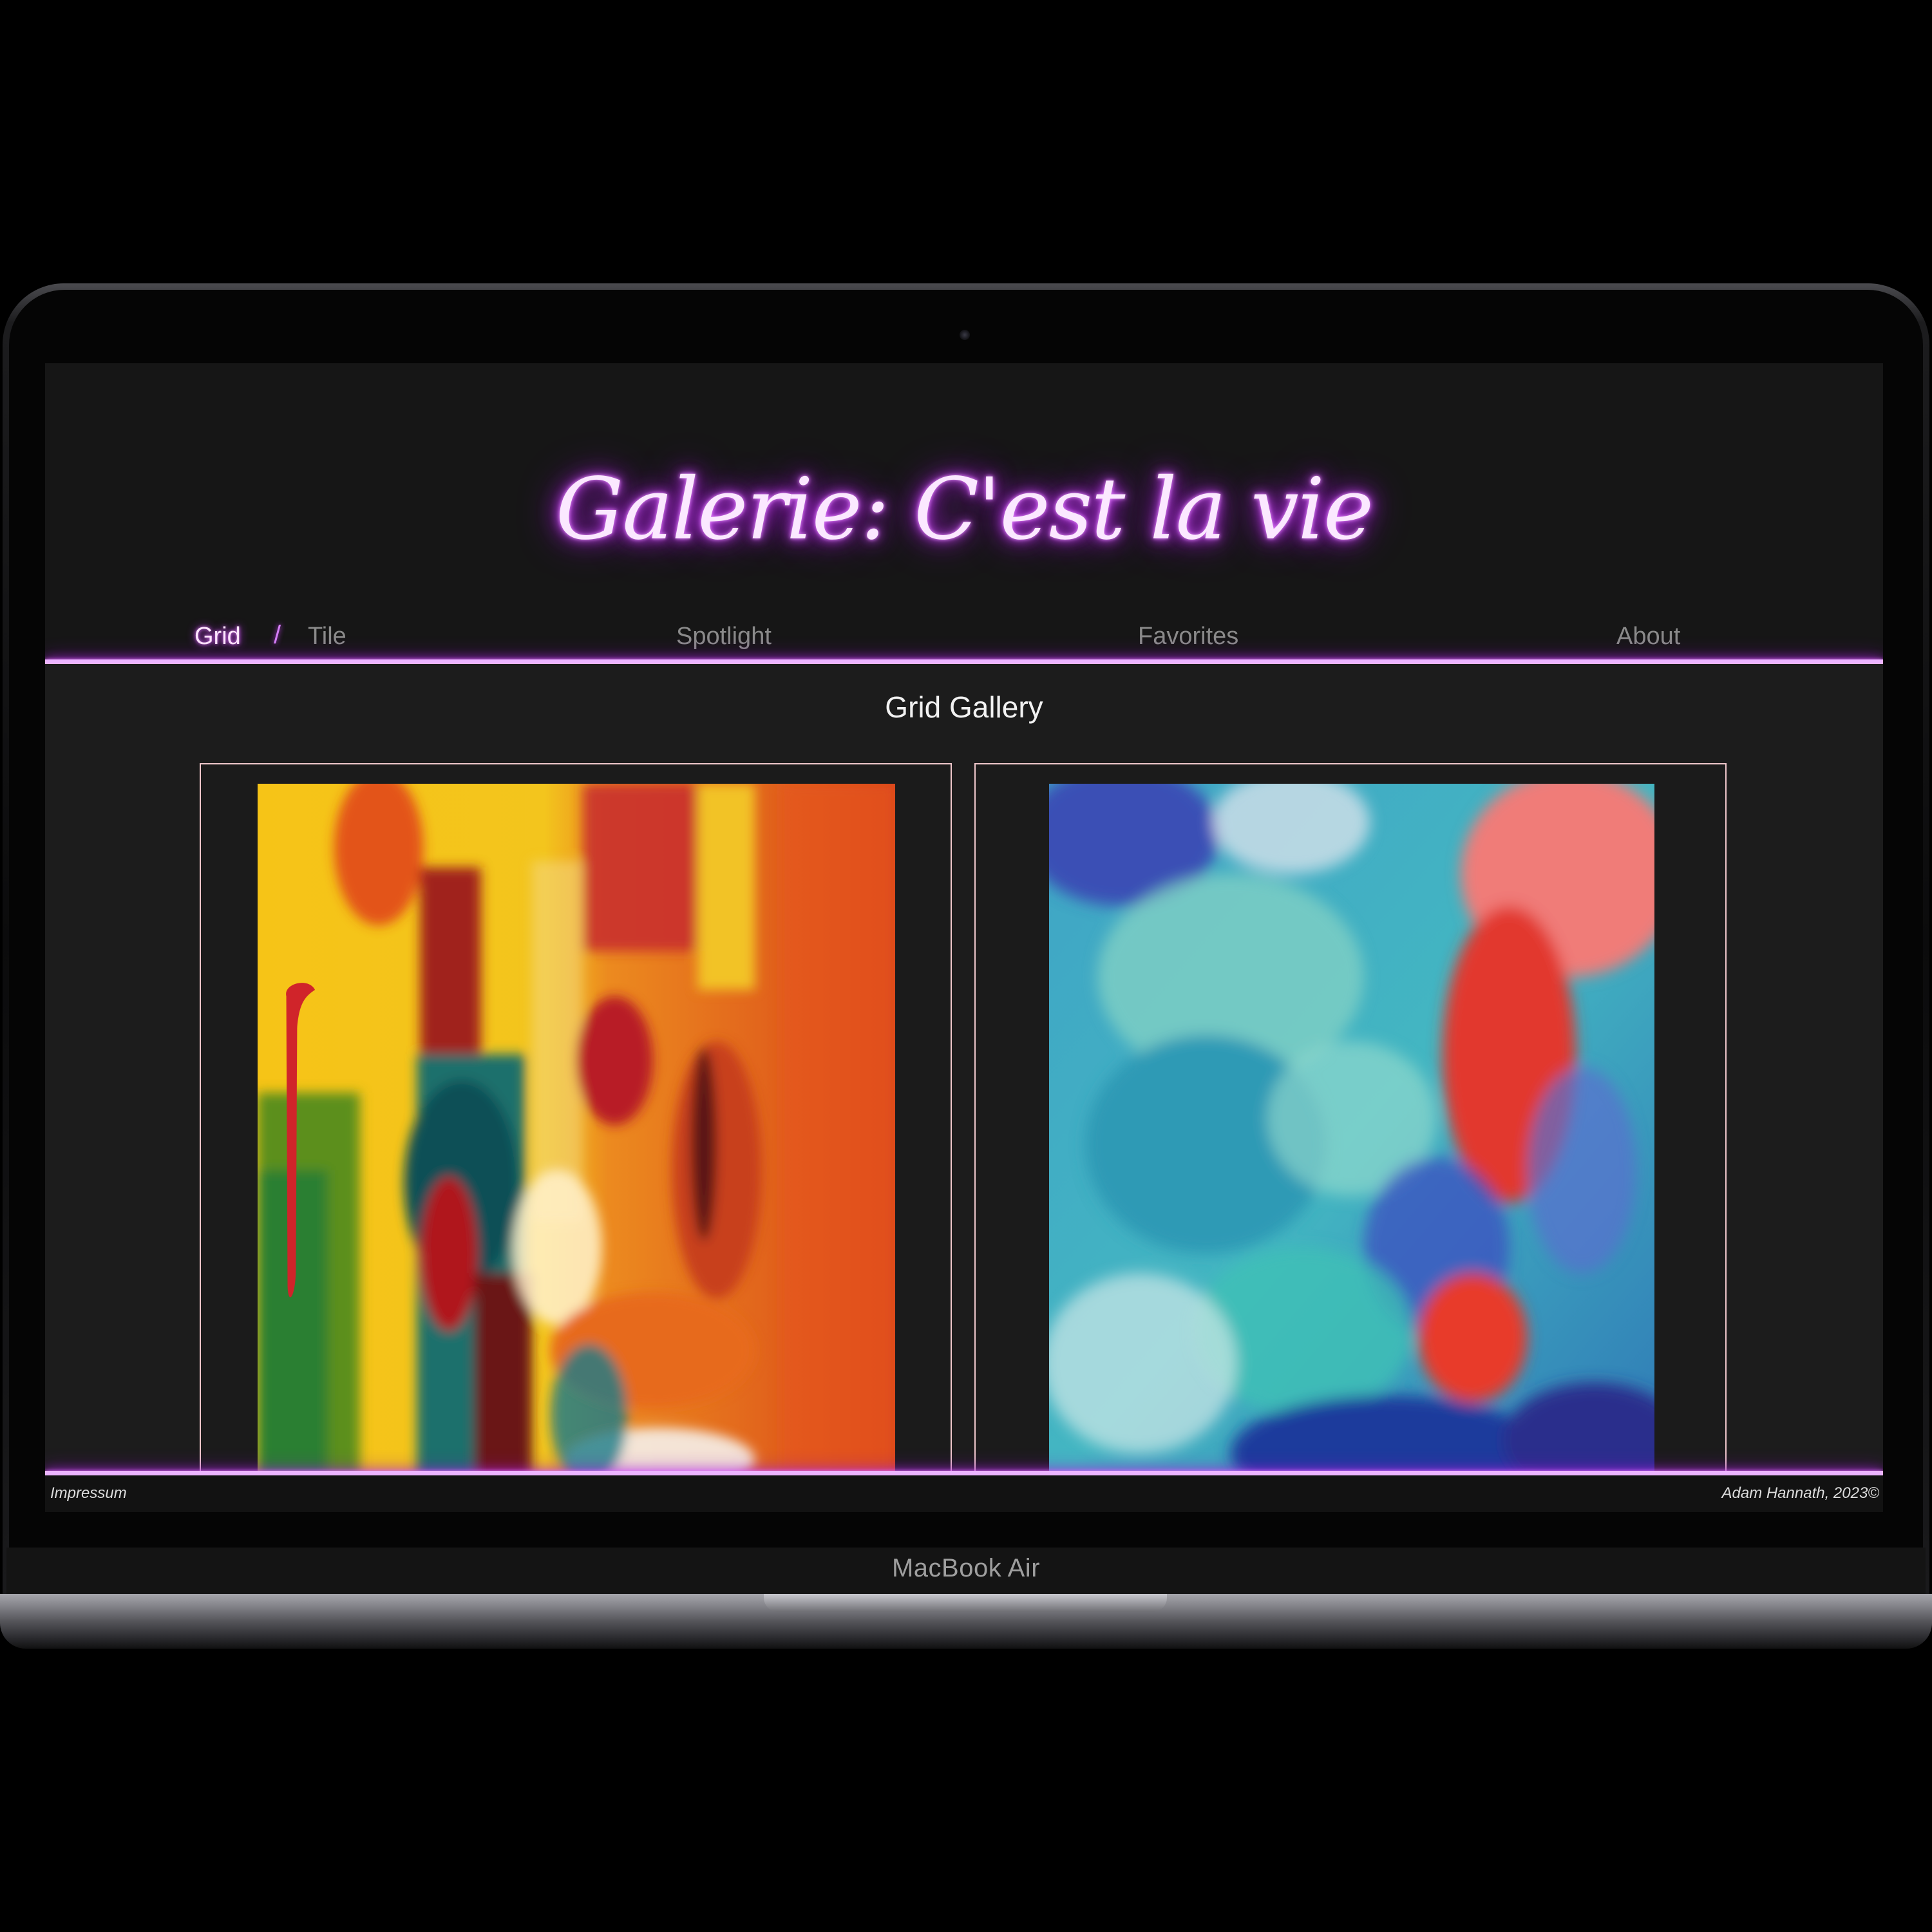 The height and width of the screenshot is (1932, 1932). What do you see at coordinates (965, 335) in the screenshot?
I see `webcam-icon` at bounding box center [965, 335].